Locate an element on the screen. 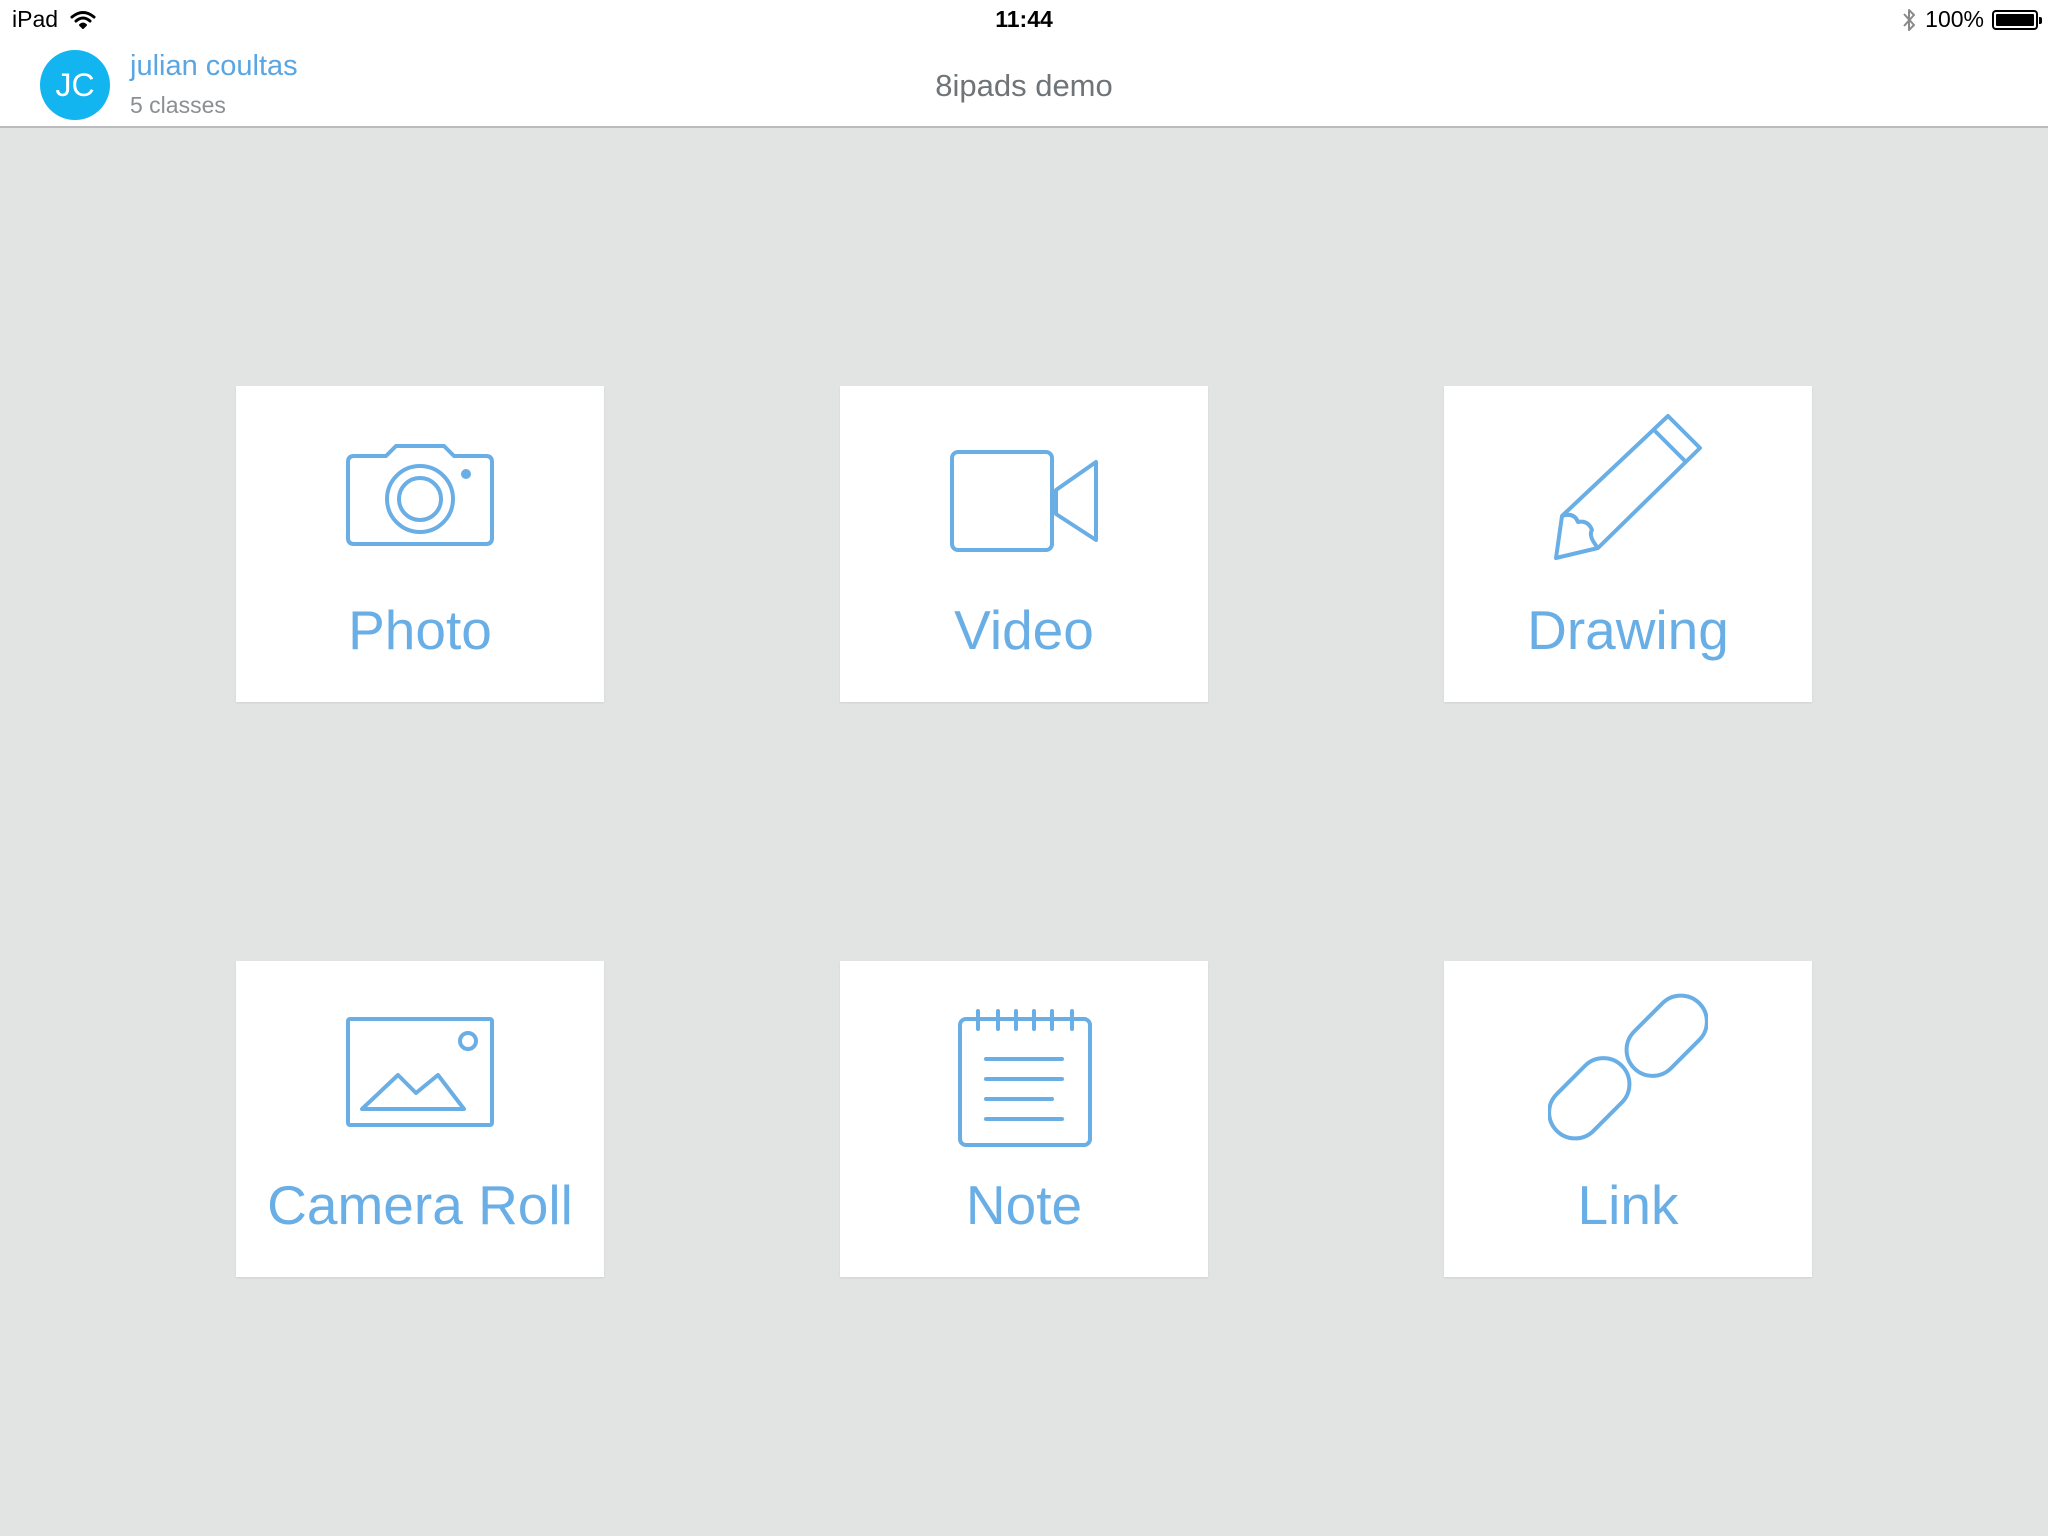 The width and height of the screenshot is (2048, 1536). status-bar: iPad 11:44 100% is located at coordinates (1024, 20).